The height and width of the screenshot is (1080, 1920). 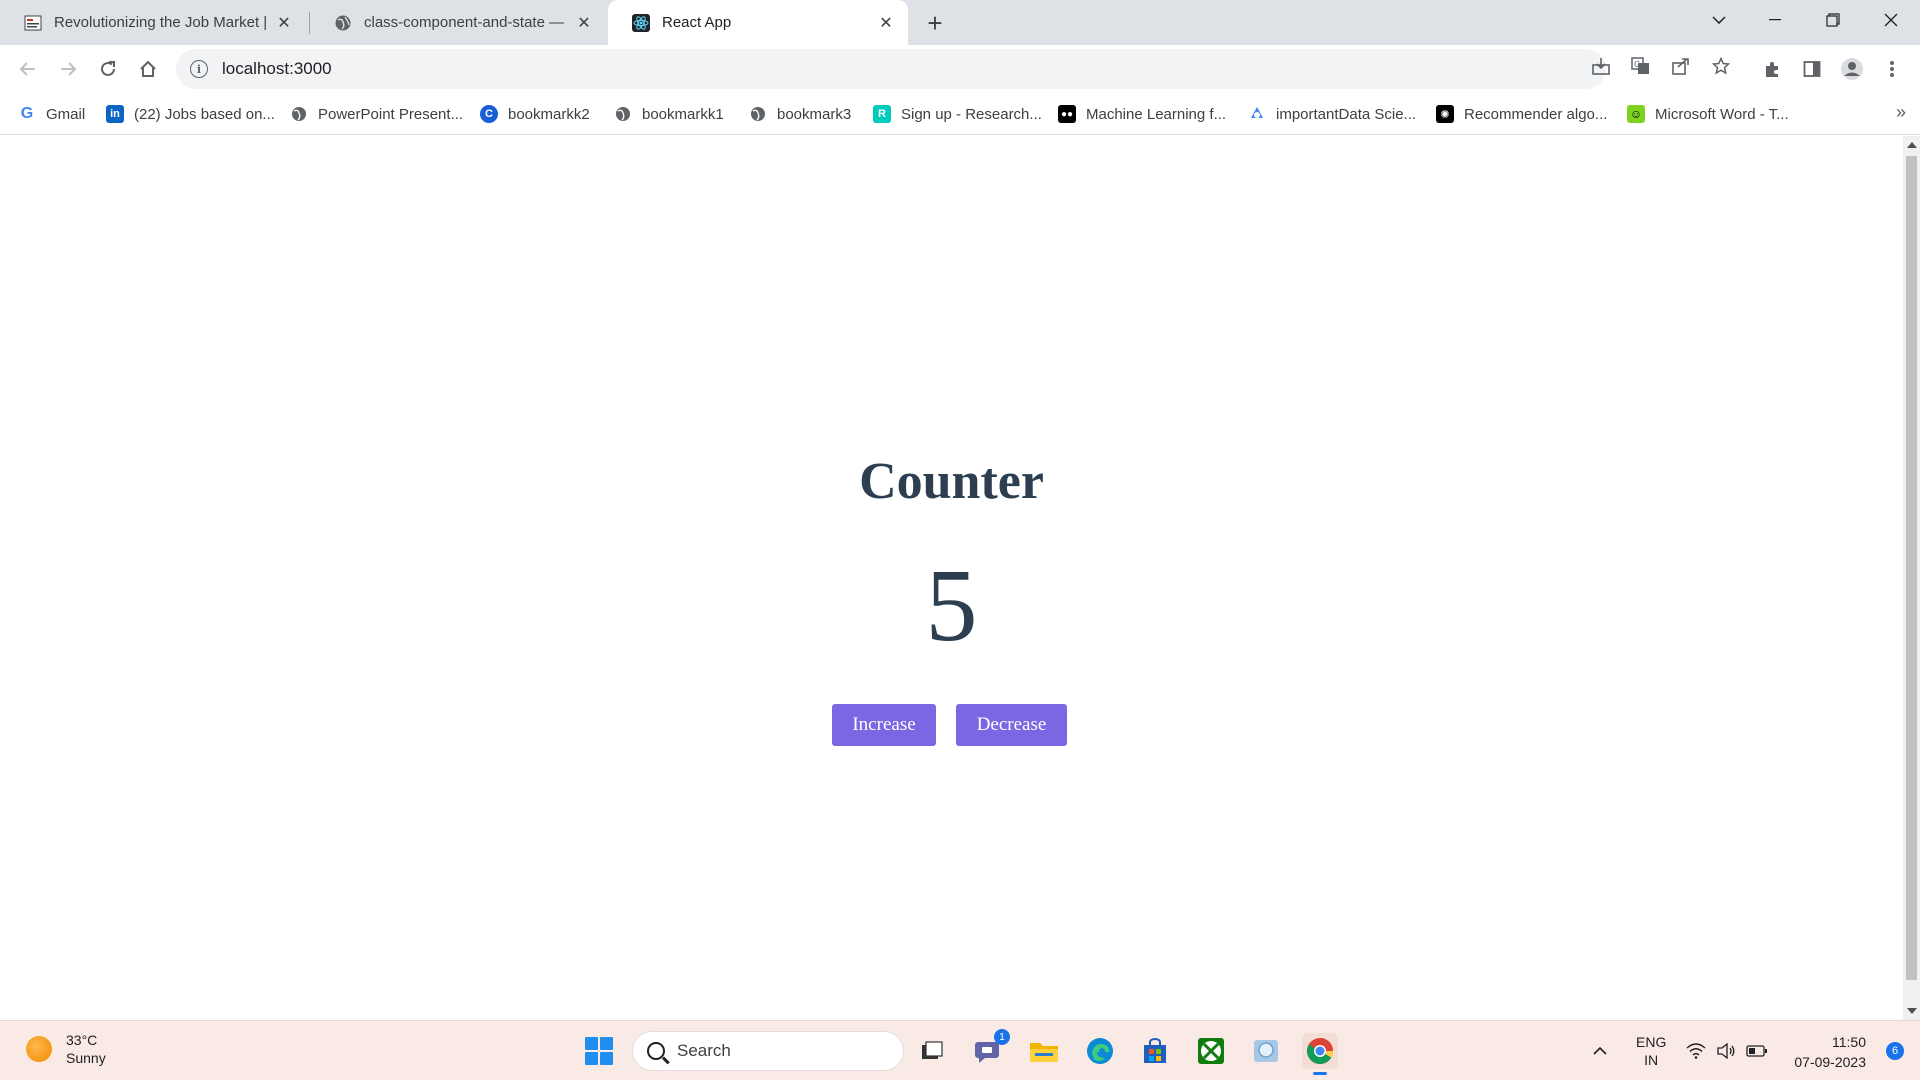 I want to click on bookmark-bookmark3: bookmark3, so click(x=800, y=114).